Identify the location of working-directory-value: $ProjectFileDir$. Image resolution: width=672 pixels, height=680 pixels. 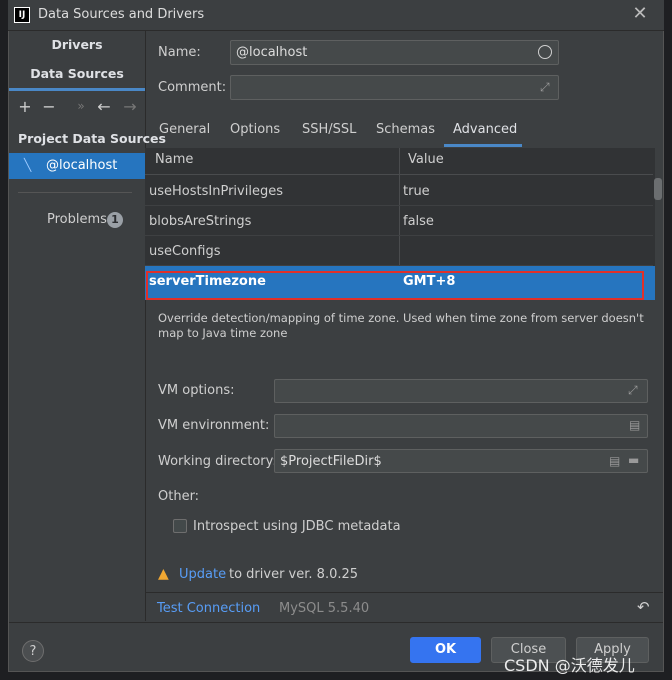
(331, 461).